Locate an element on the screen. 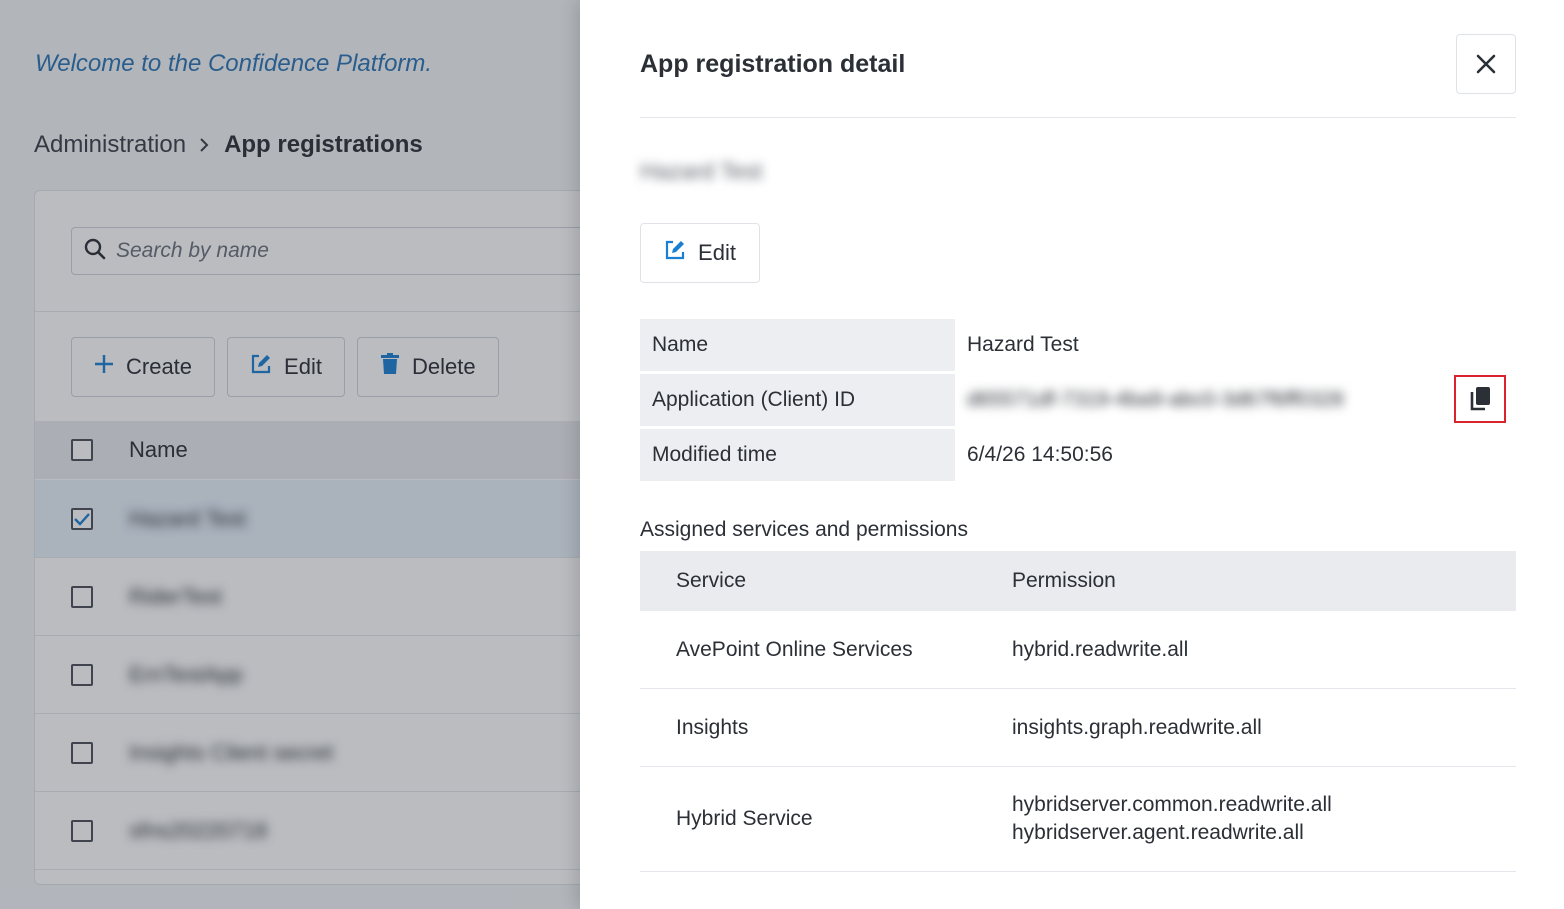  column-header-service: Service is located at coordinates (711, 580).